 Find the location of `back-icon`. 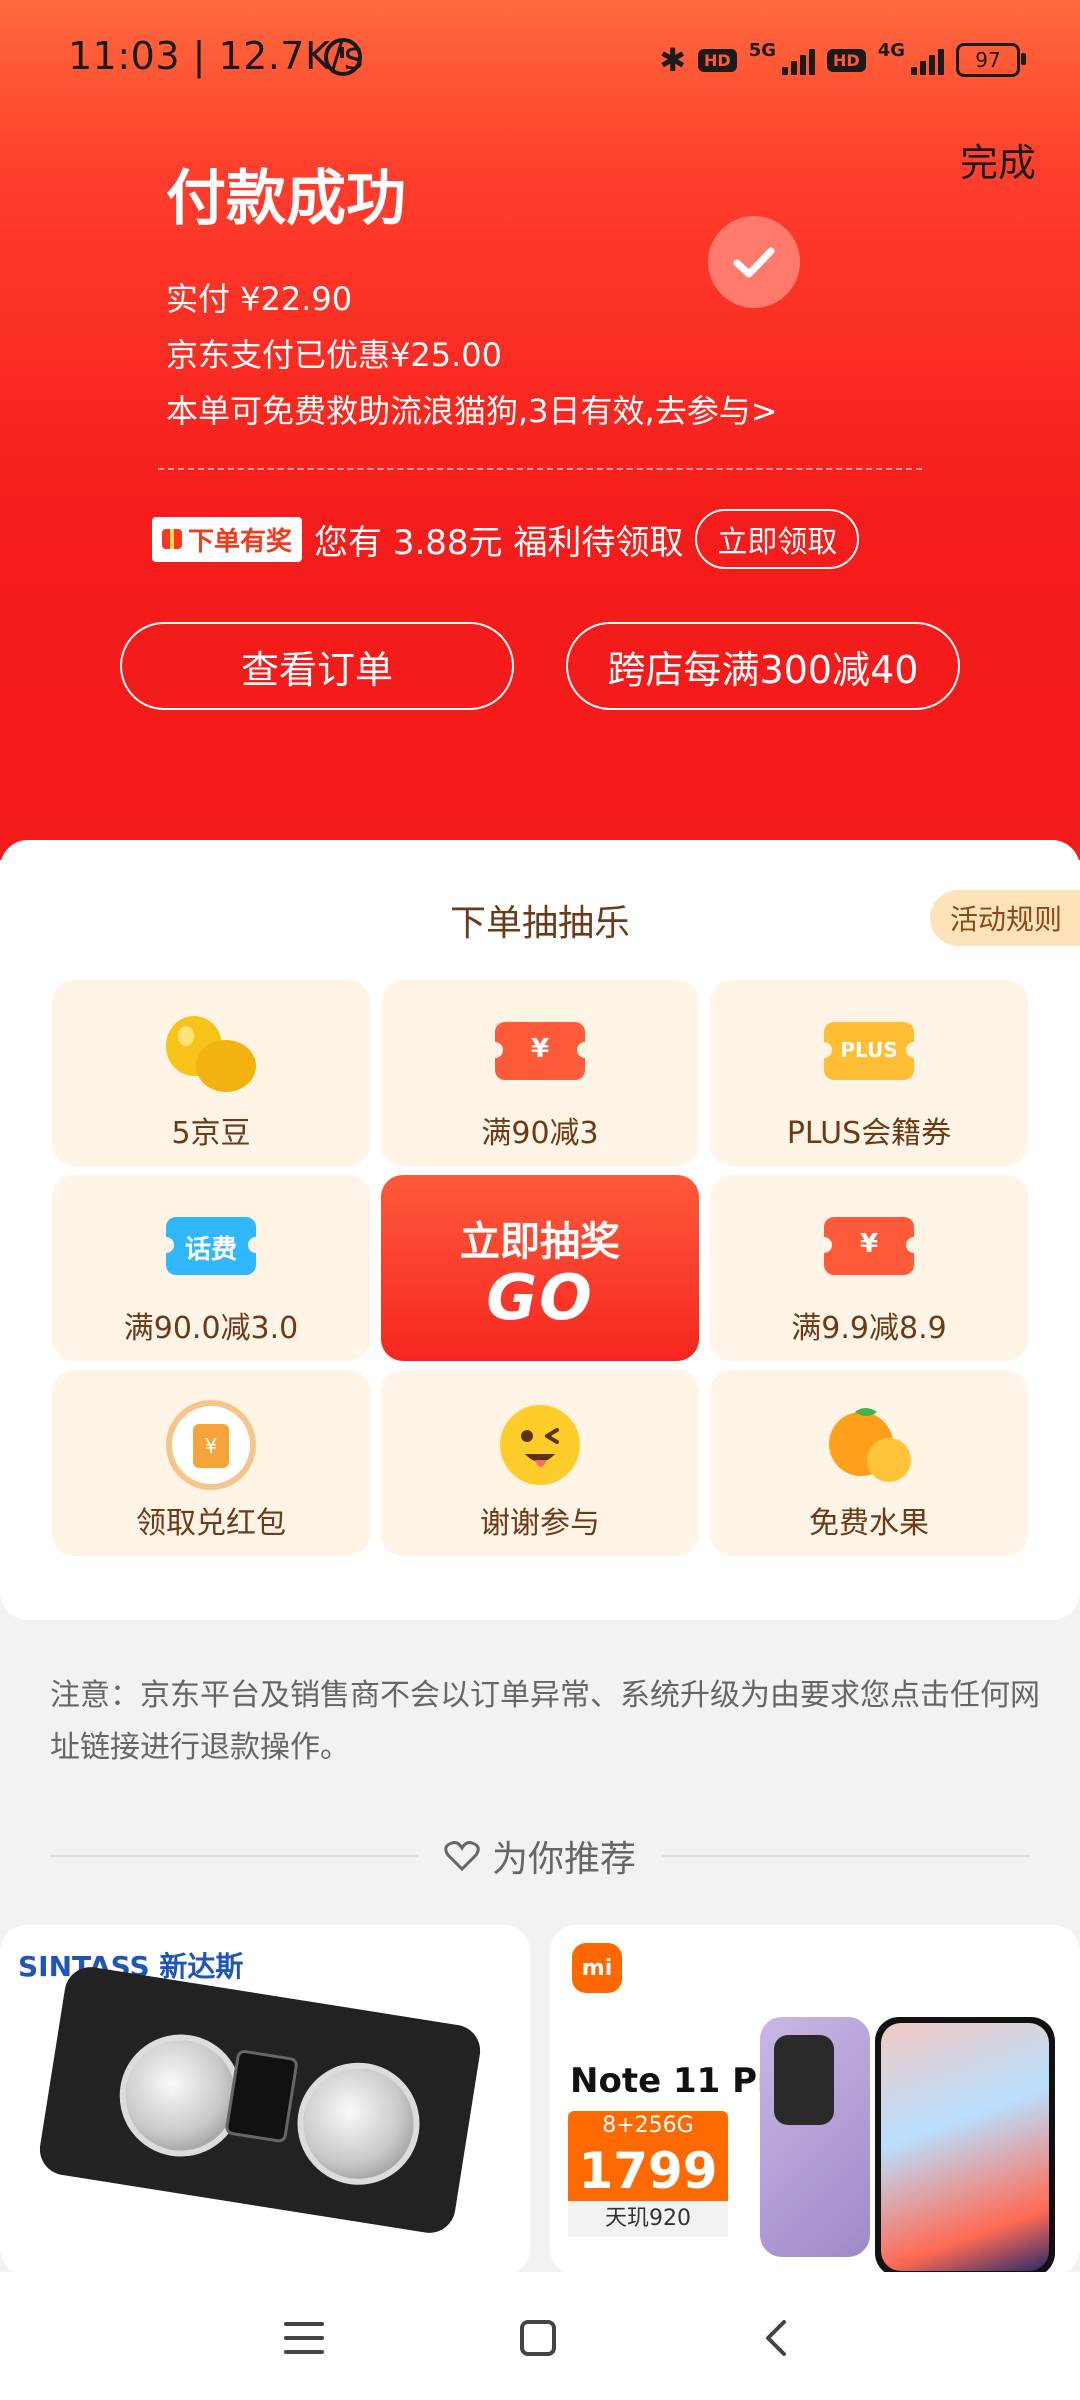

back-icon is located at coordinates (776, 2338).